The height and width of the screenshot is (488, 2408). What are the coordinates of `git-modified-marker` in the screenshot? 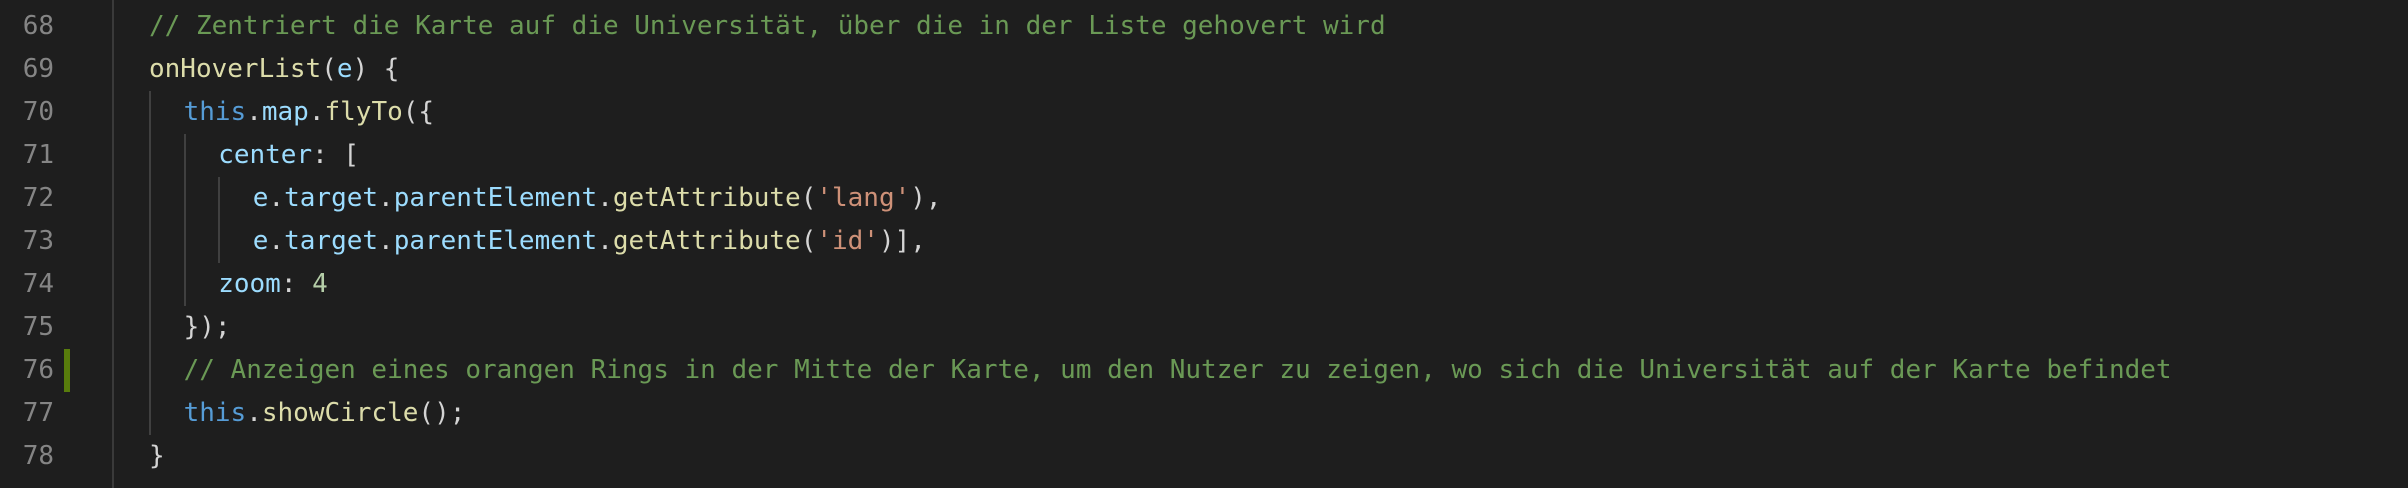 It's located at (67, 370).